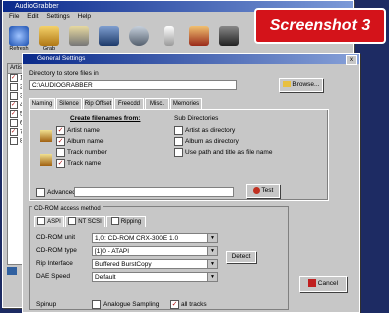 This screenshot has width=389, height=313. Describe the element at coordinates (154, 192) in the screenshot. I see `advanced-field` at that location.